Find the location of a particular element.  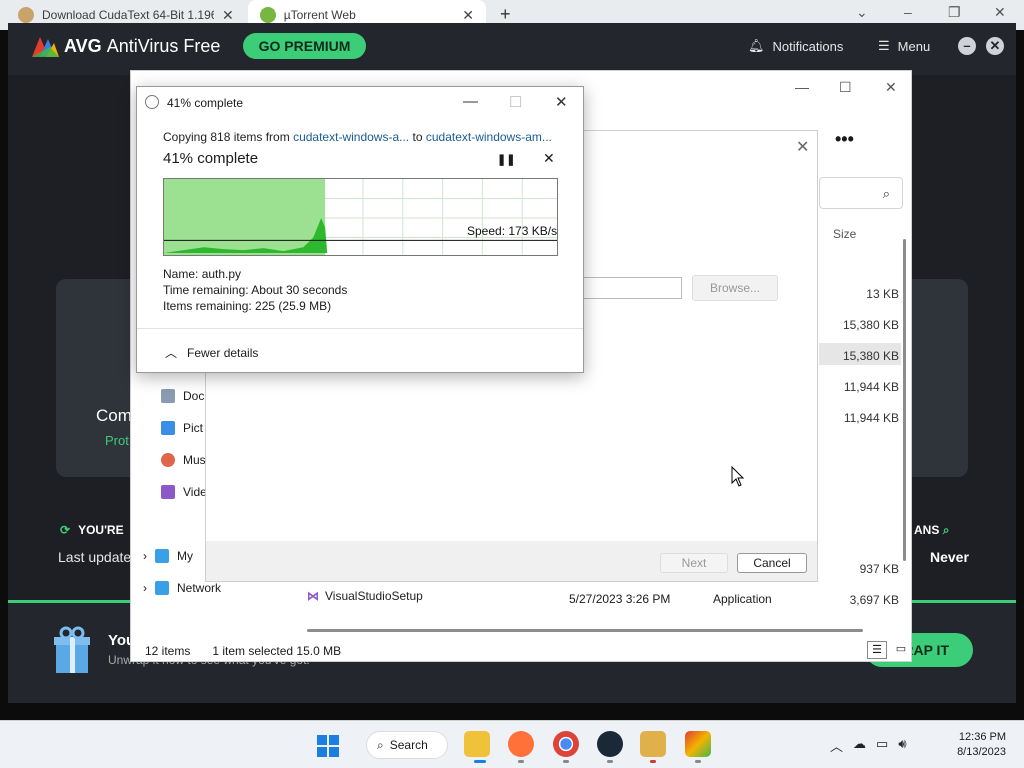

explorer-close-button: ✕ is located at coordinates (891, 87).